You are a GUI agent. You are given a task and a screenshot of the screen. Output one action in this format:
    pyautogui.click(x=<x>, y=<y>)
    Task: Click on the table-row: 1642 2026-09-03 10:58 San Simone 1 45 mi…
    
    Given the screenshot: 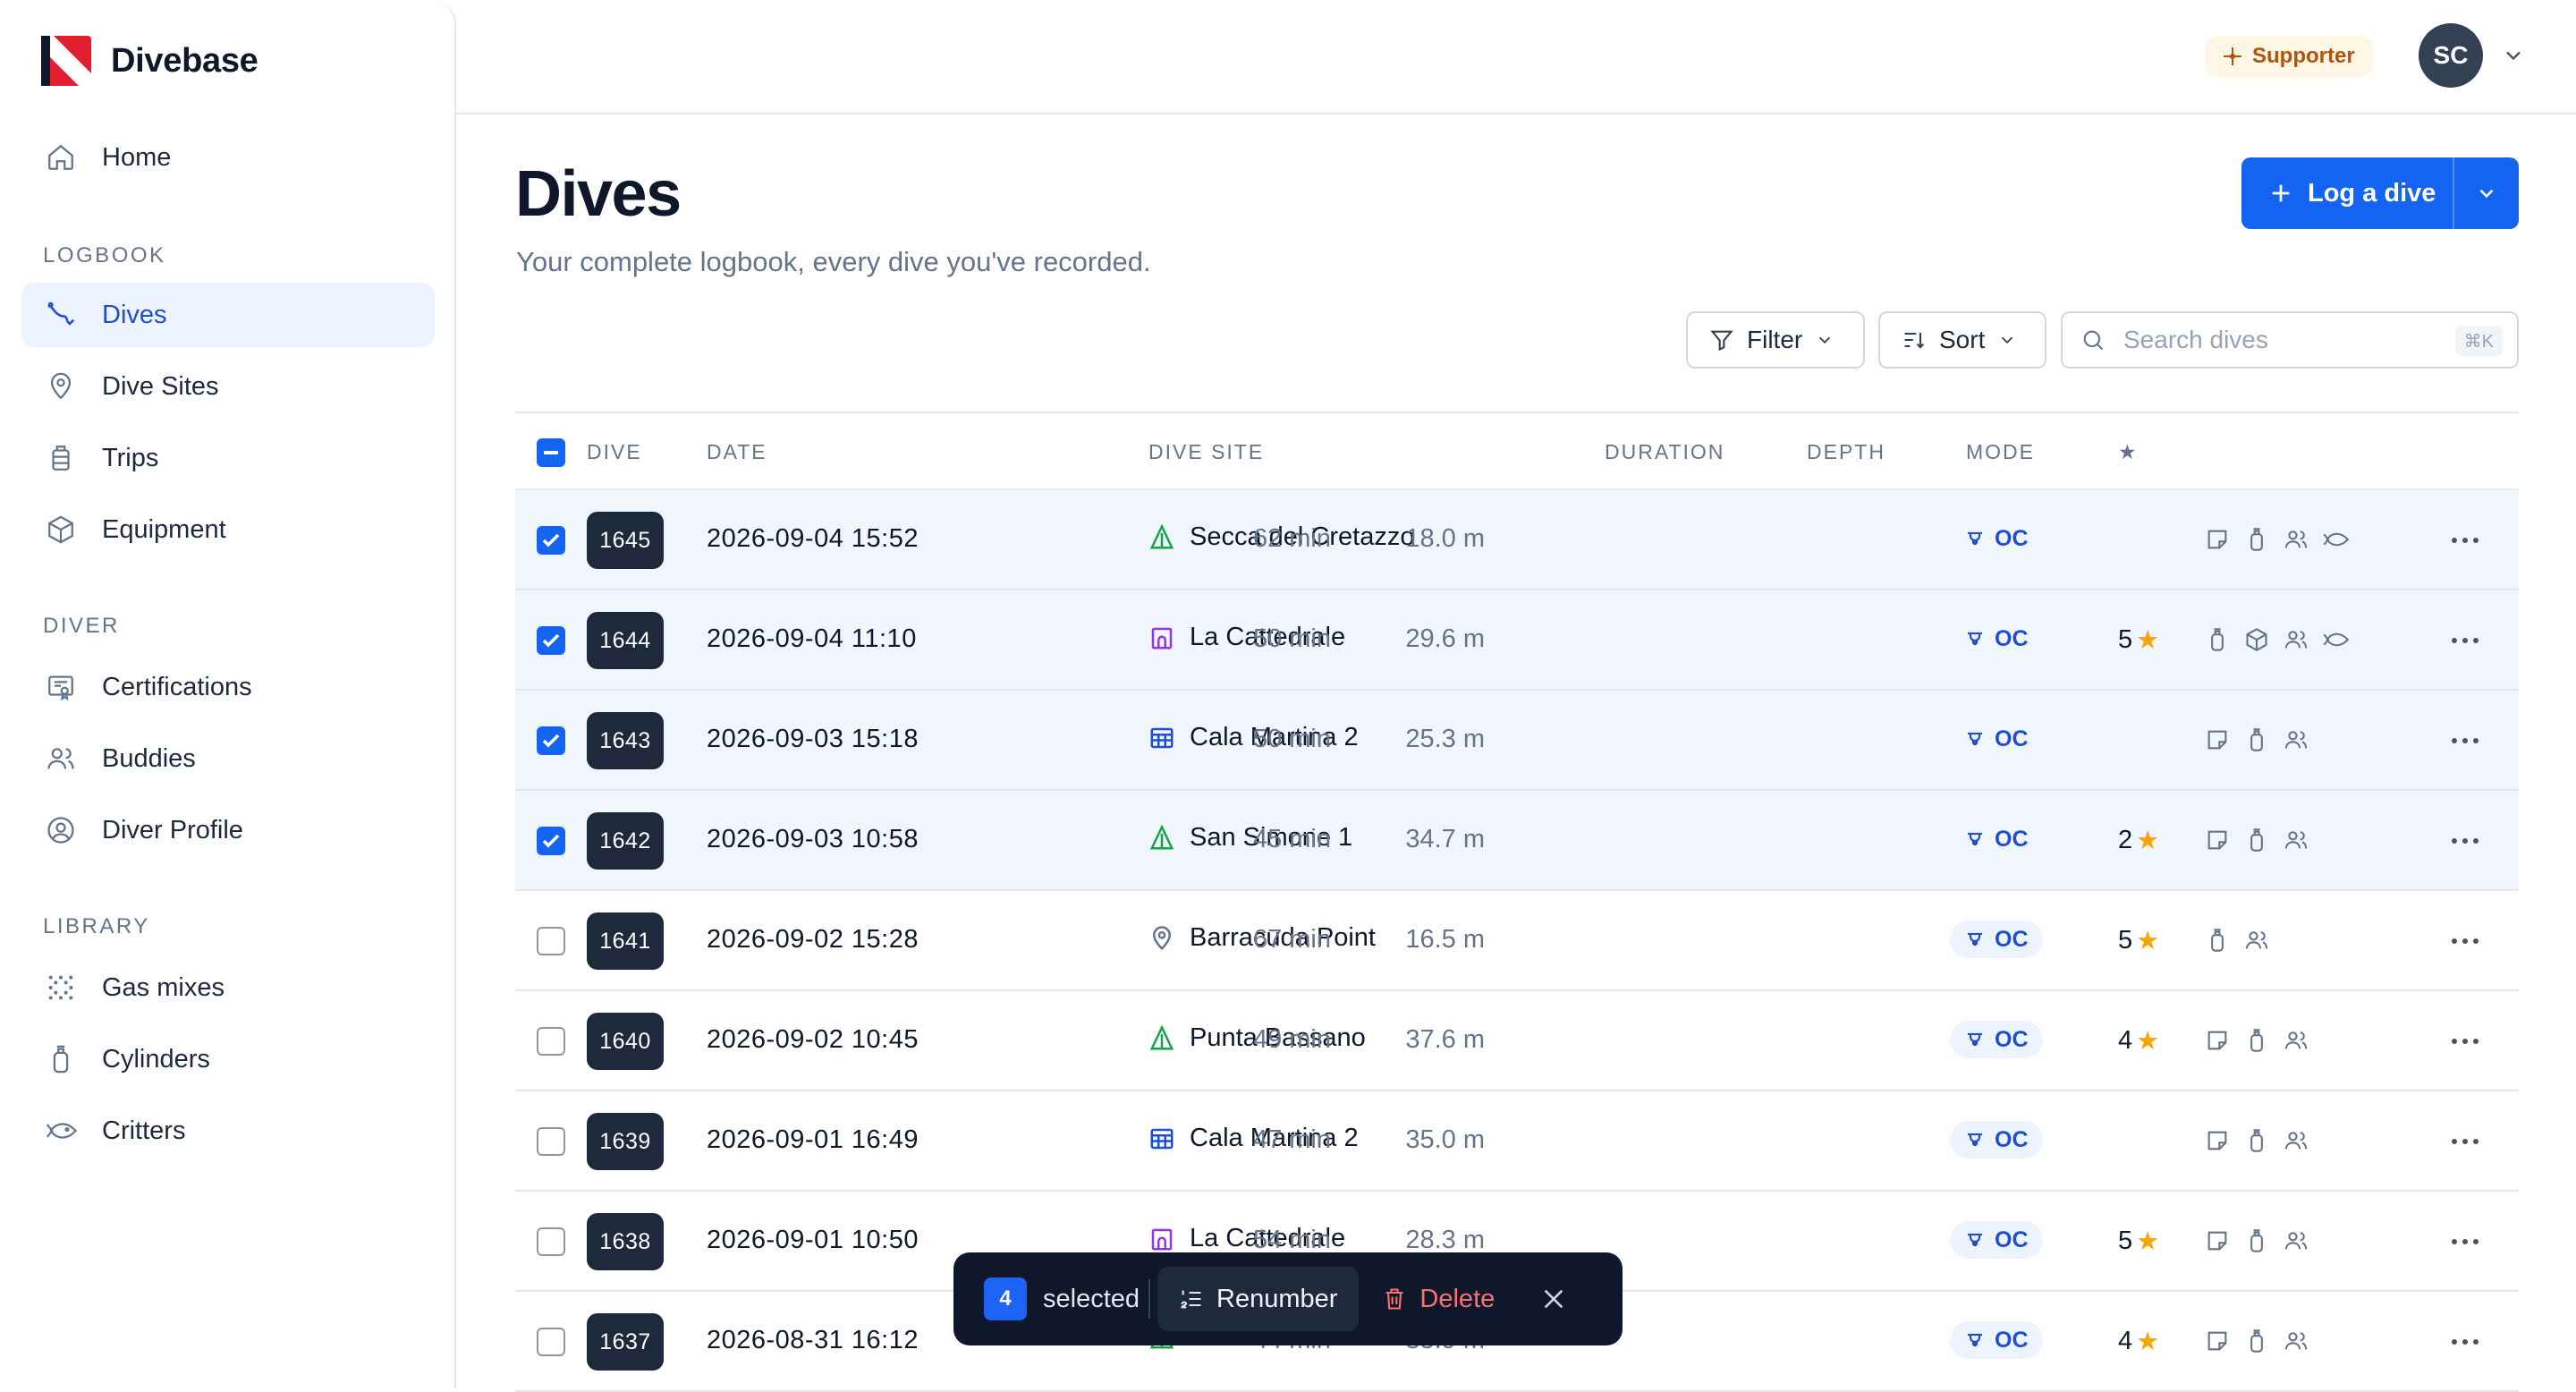 What is the action you would take?
    pyautogui.click(x=1517, y=841)
    